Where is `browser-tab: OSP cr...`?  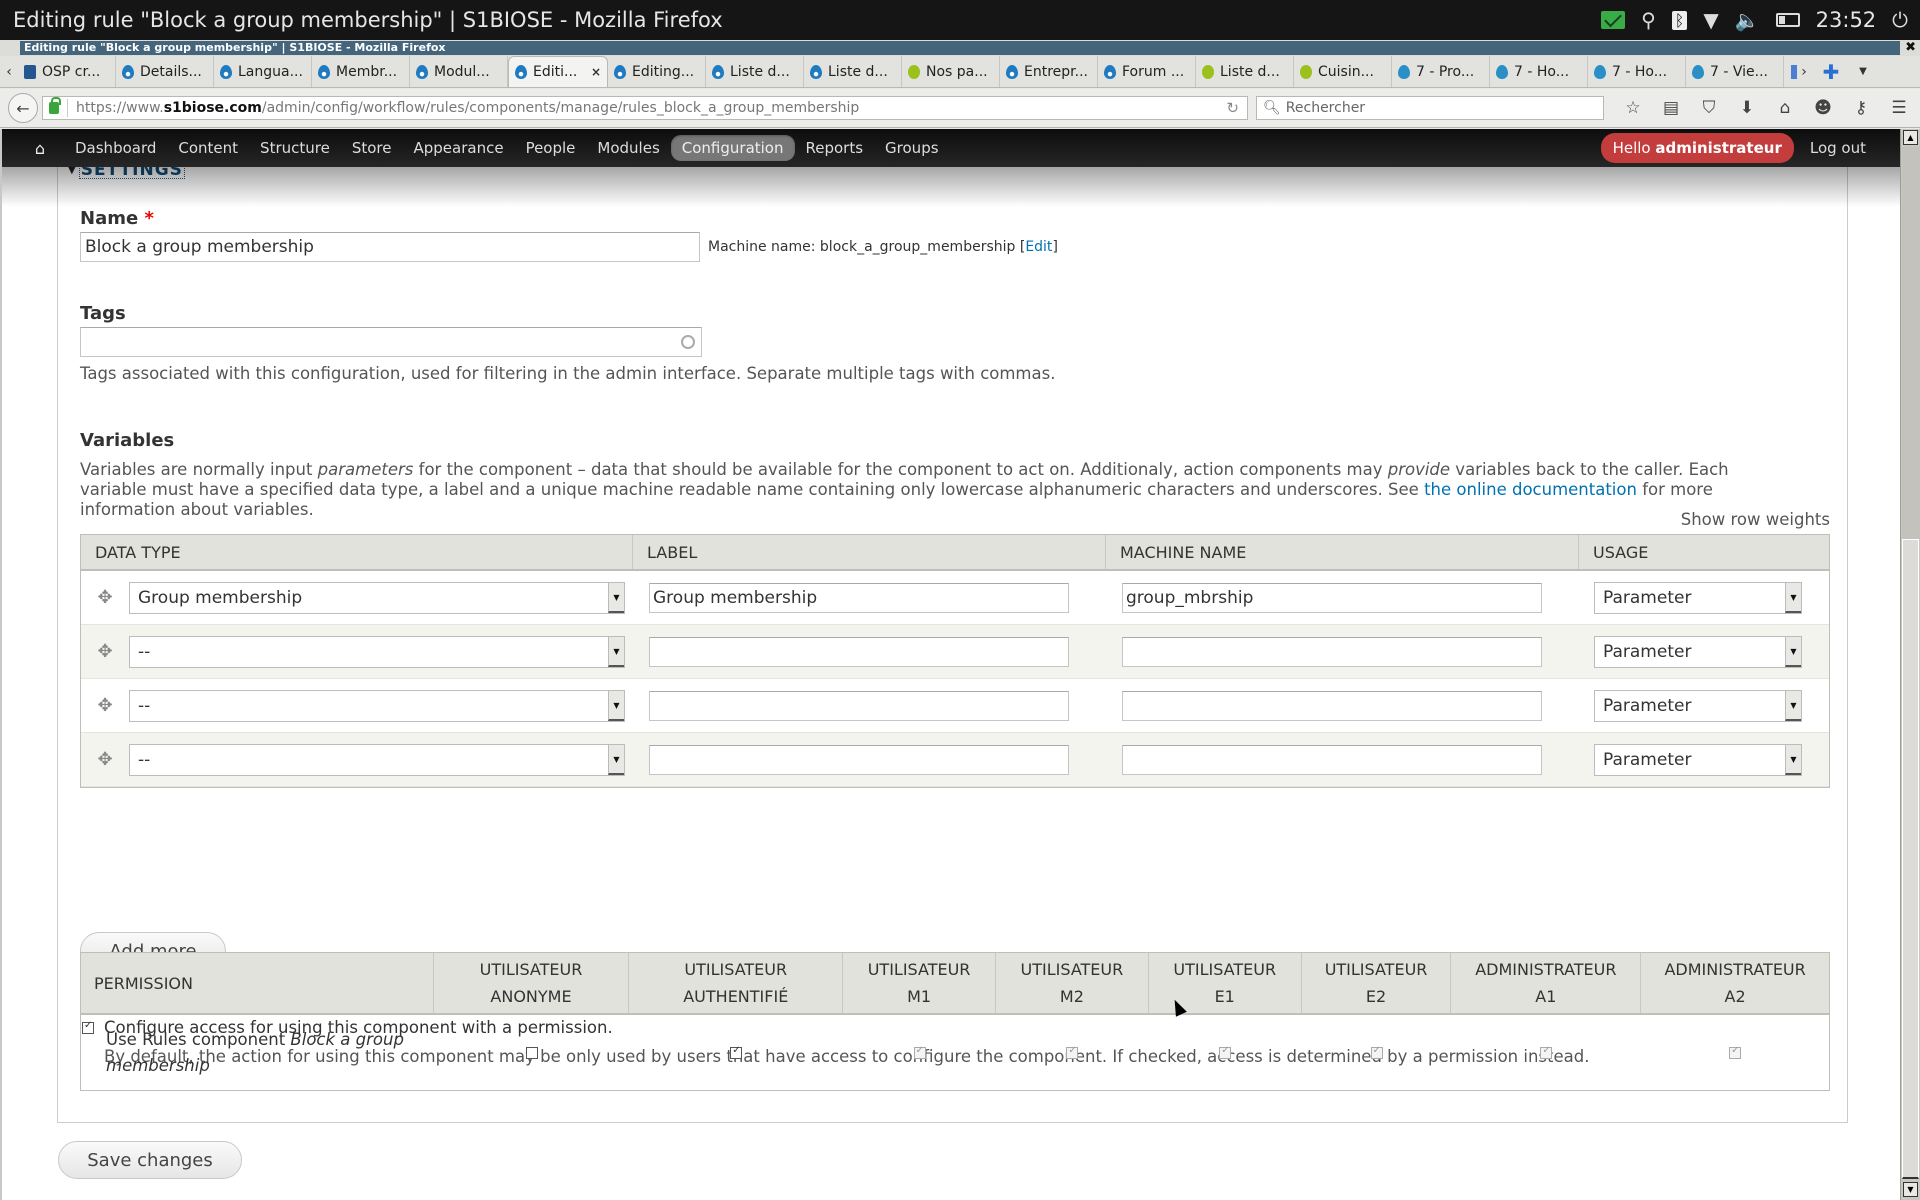 browser-tab: OSP cr... is located at coordinates (67, 71).